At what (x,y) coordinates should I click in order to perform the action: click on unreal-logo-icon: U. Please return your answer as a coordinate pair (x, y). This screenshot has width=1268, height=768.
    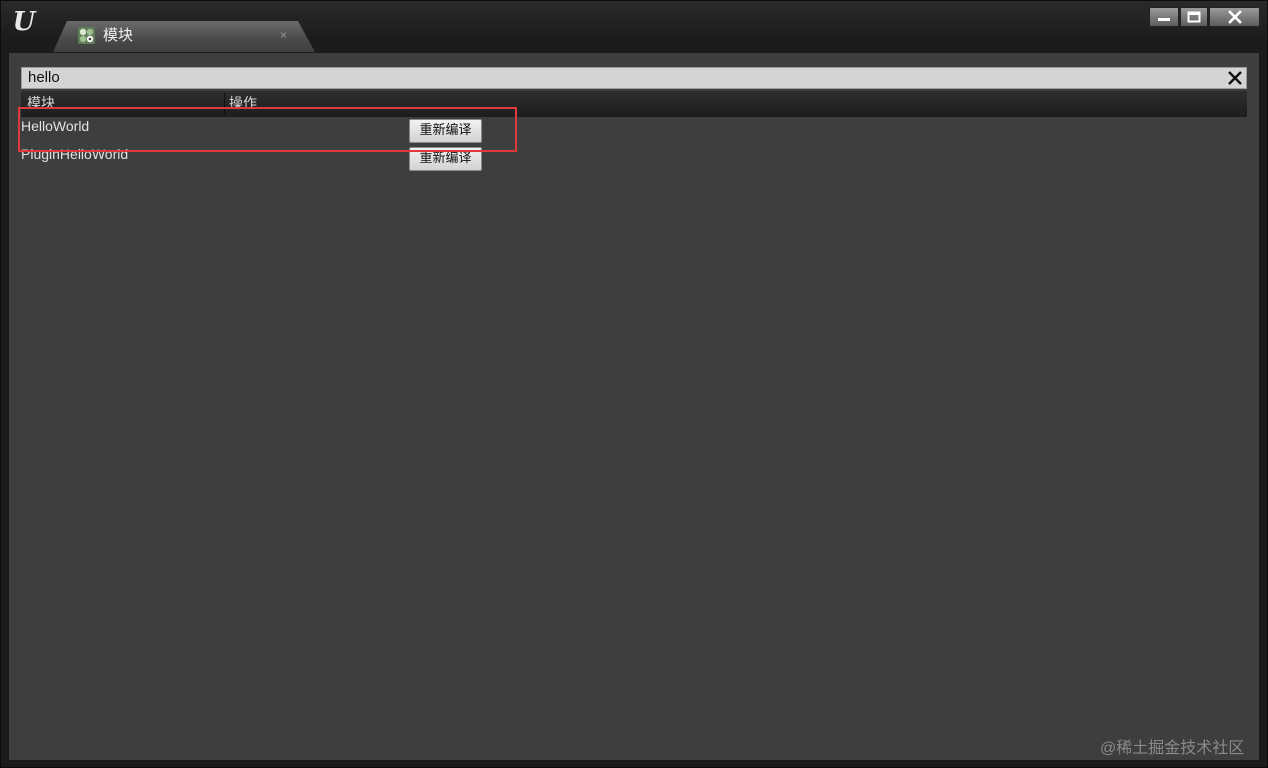
    Looking at the image, I should click on (24, 22).